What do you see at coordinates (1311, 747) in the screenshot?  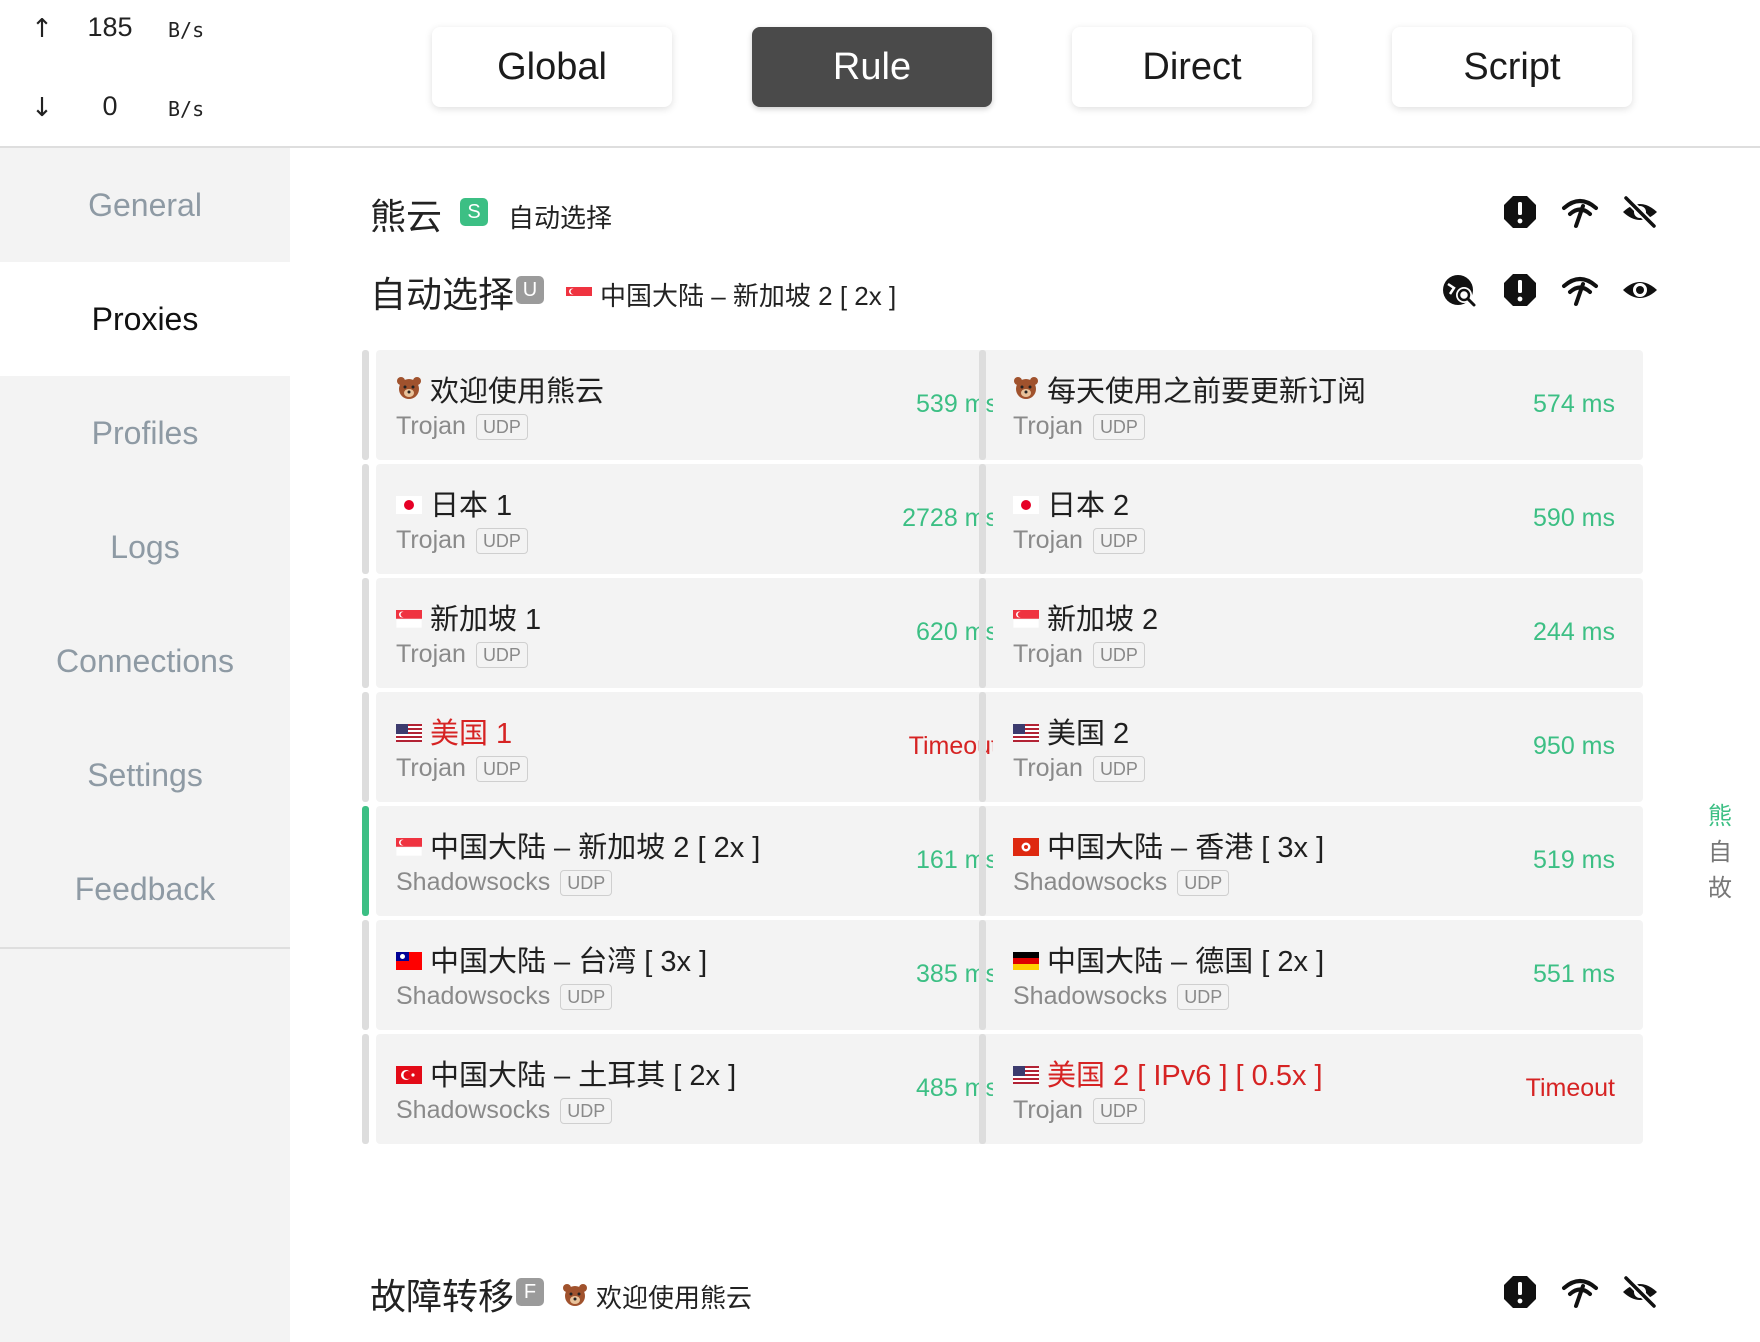 I see `proxy-card: 美国 2 Trojan UDP 950 ms` at bounding box center [1311, 747].